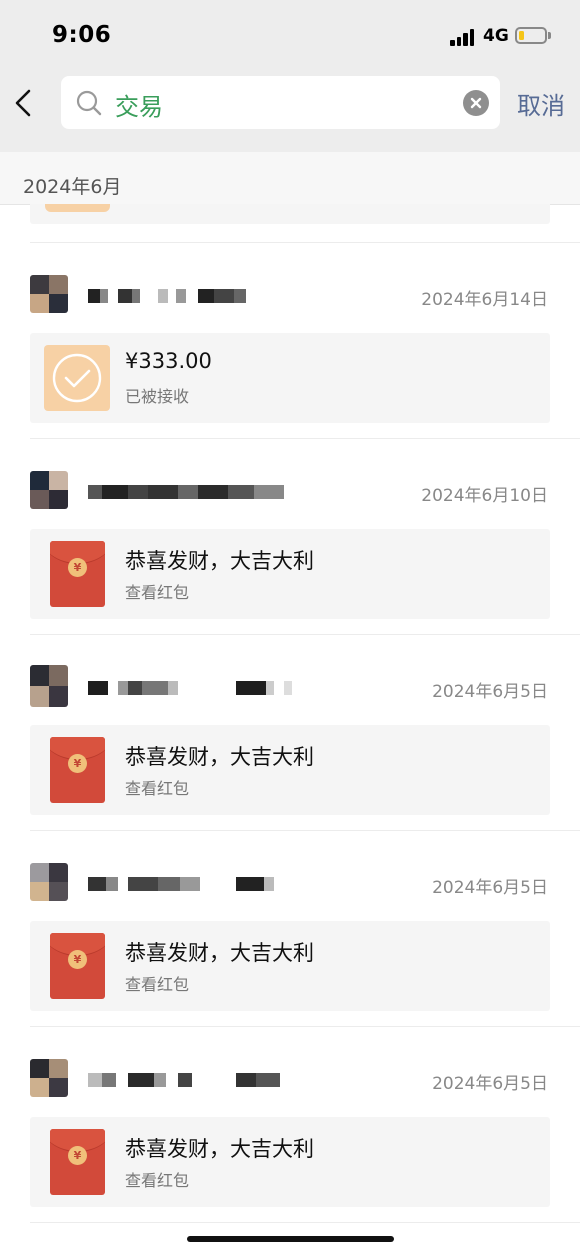 The width and height of the screenshot is (580, 1255). I want to click on chevron-left-icon, so click(23, 103).